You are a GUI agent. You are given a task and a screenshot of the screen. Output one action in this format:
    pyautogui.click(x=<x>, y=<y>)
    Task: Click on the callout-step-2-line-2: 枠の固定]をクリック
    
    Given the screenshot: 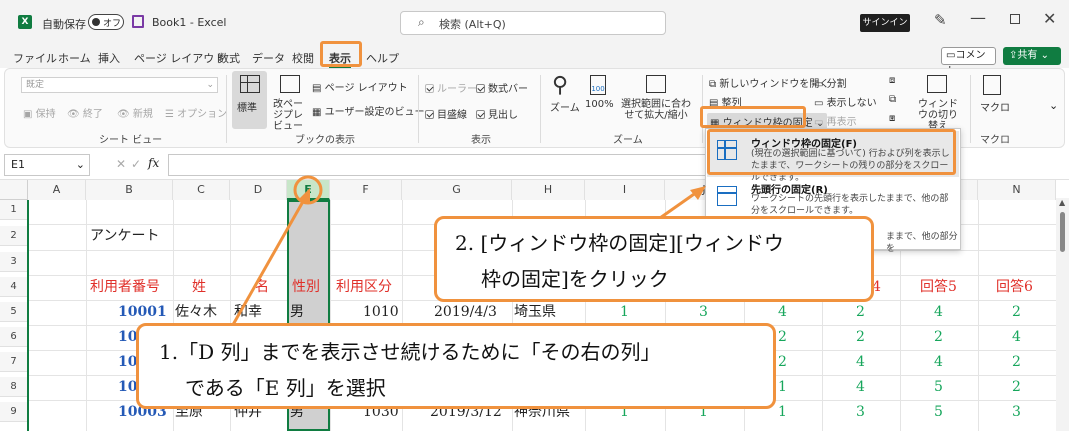 What is the action you would take?
    pyautogui.click(x=575, y=279)
    